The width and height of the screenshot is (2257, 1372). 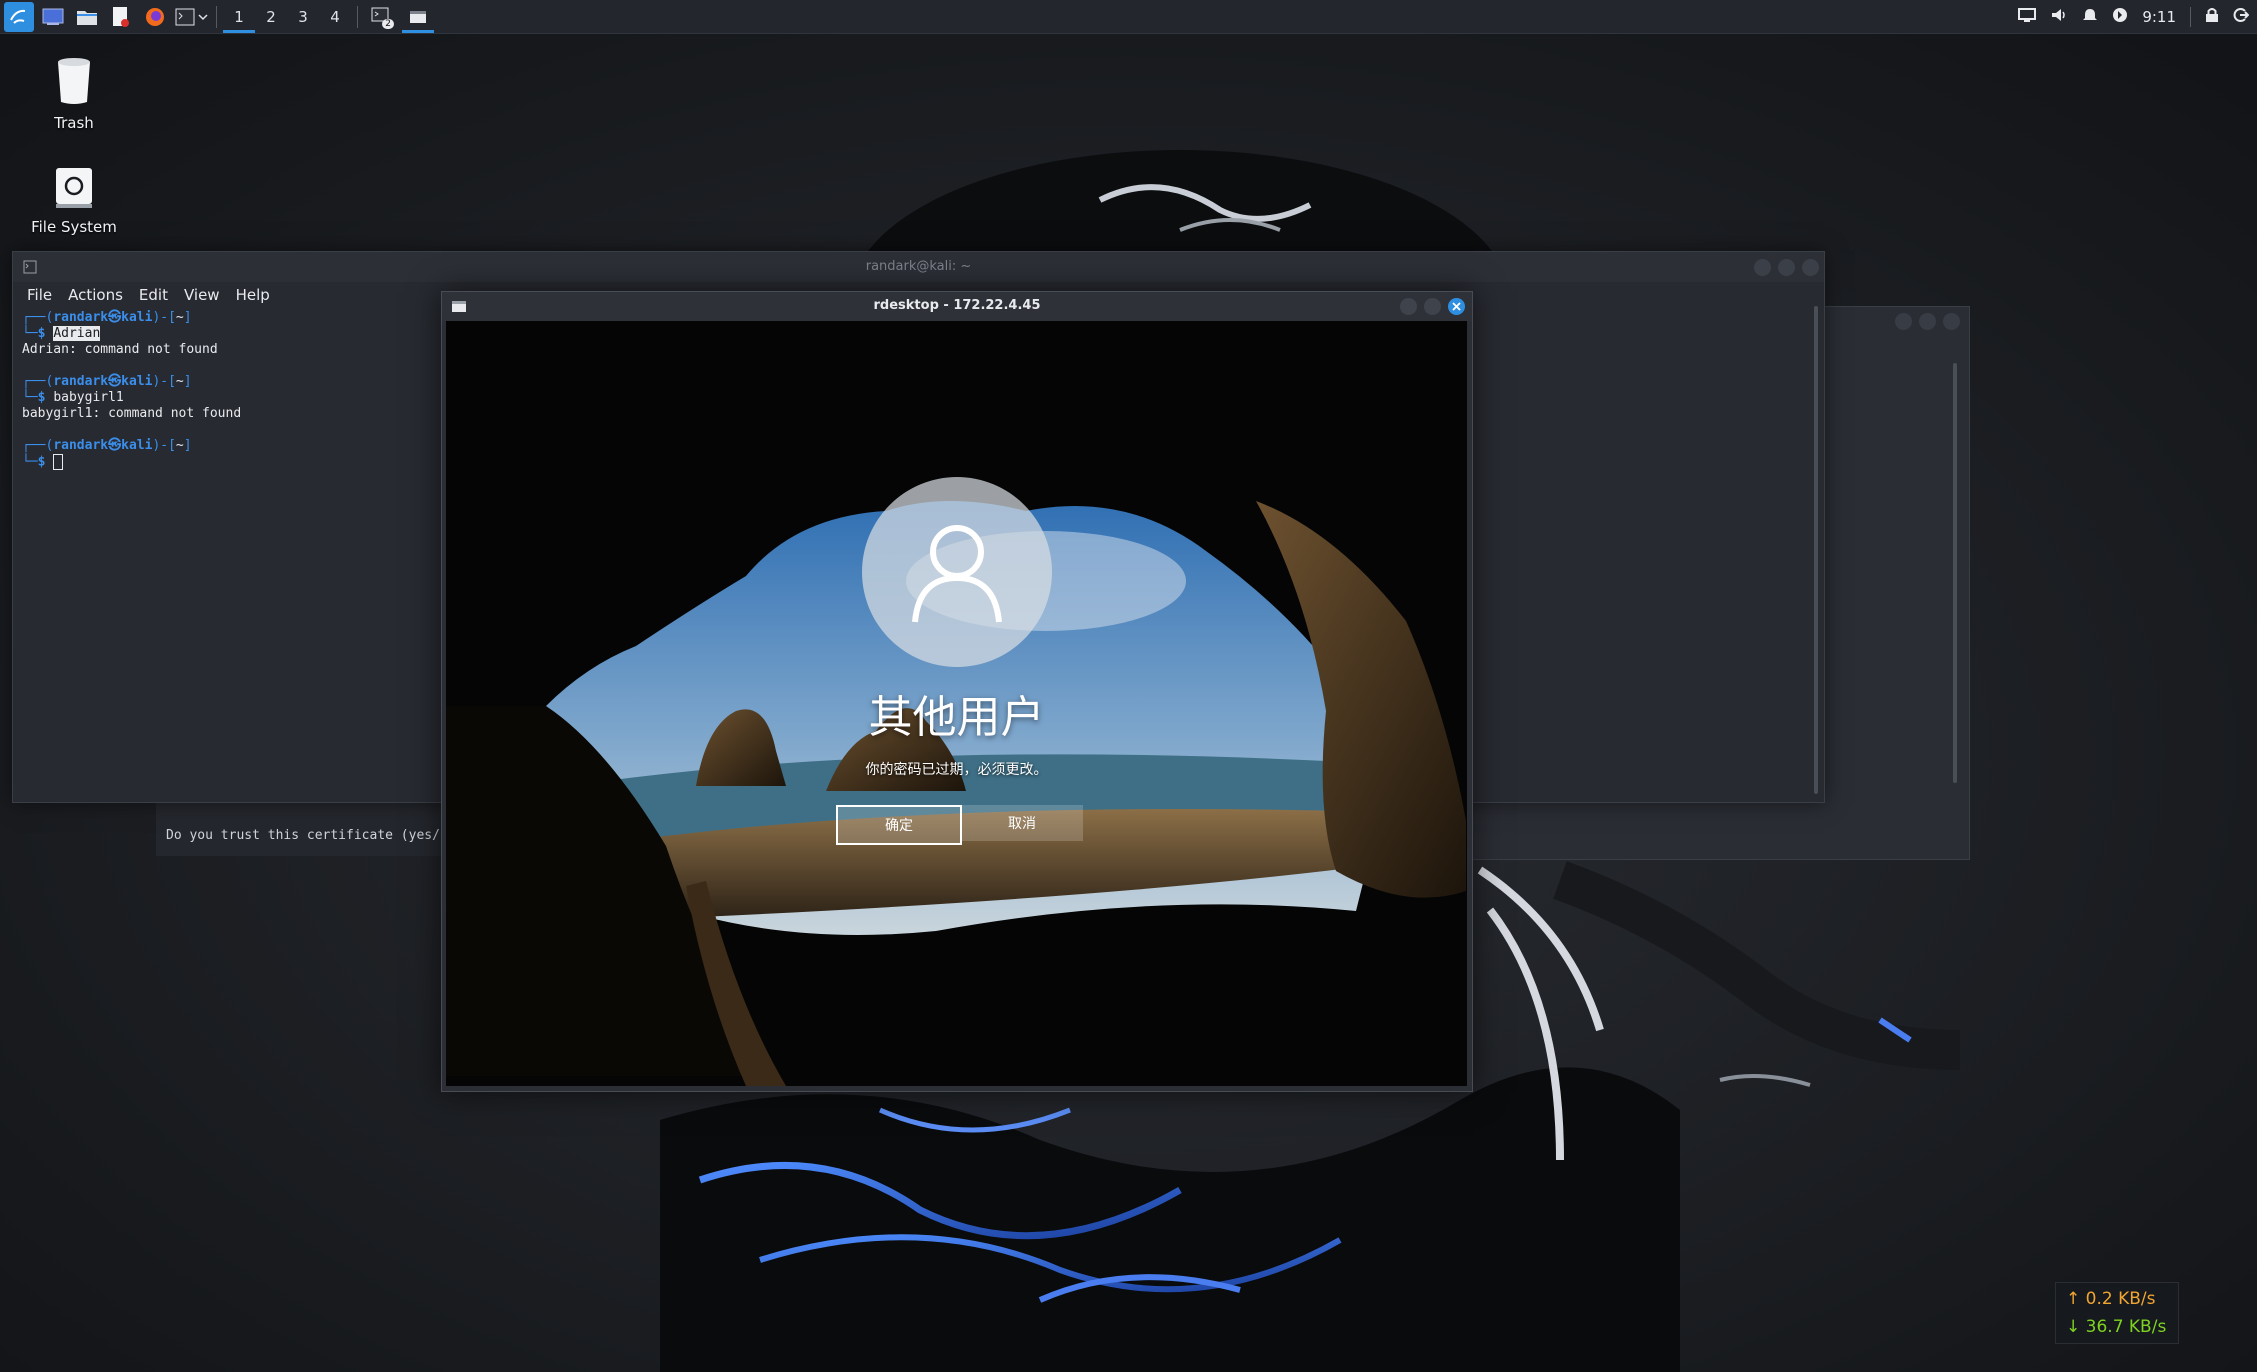 What do you see at coordinates (382, 16) in the screenshot?
I see `taskbar-terminal-group: 2` at bounding box center [382, 16].